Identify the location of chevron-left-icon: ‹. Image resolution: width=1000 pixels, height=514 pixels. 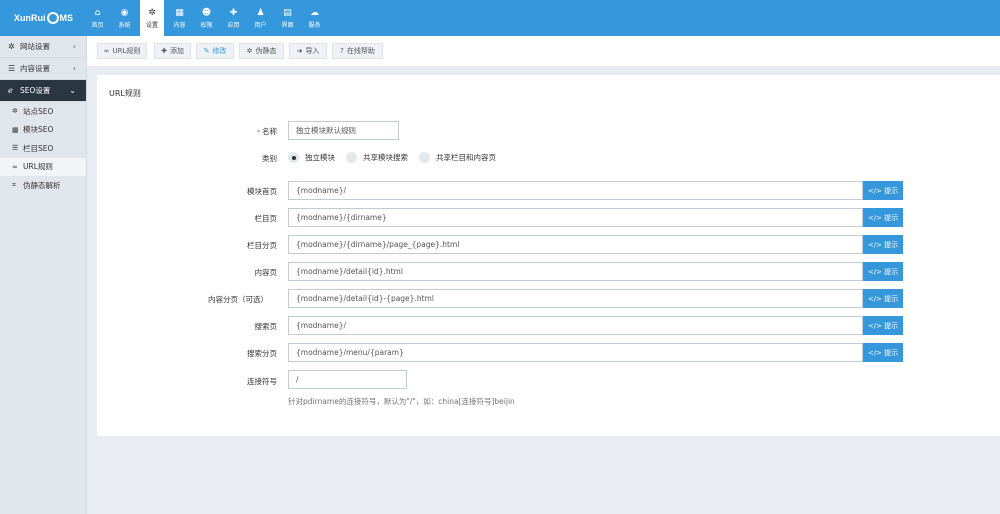
(74, 46).